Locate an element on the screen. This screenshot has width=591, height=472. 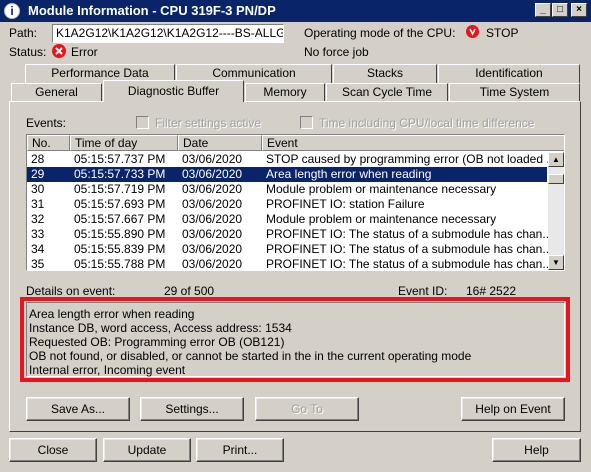
path-field: K1A2G12\K1A2G12\K1A2G12----BS-ALLGE is located at coordinates (168, 33).